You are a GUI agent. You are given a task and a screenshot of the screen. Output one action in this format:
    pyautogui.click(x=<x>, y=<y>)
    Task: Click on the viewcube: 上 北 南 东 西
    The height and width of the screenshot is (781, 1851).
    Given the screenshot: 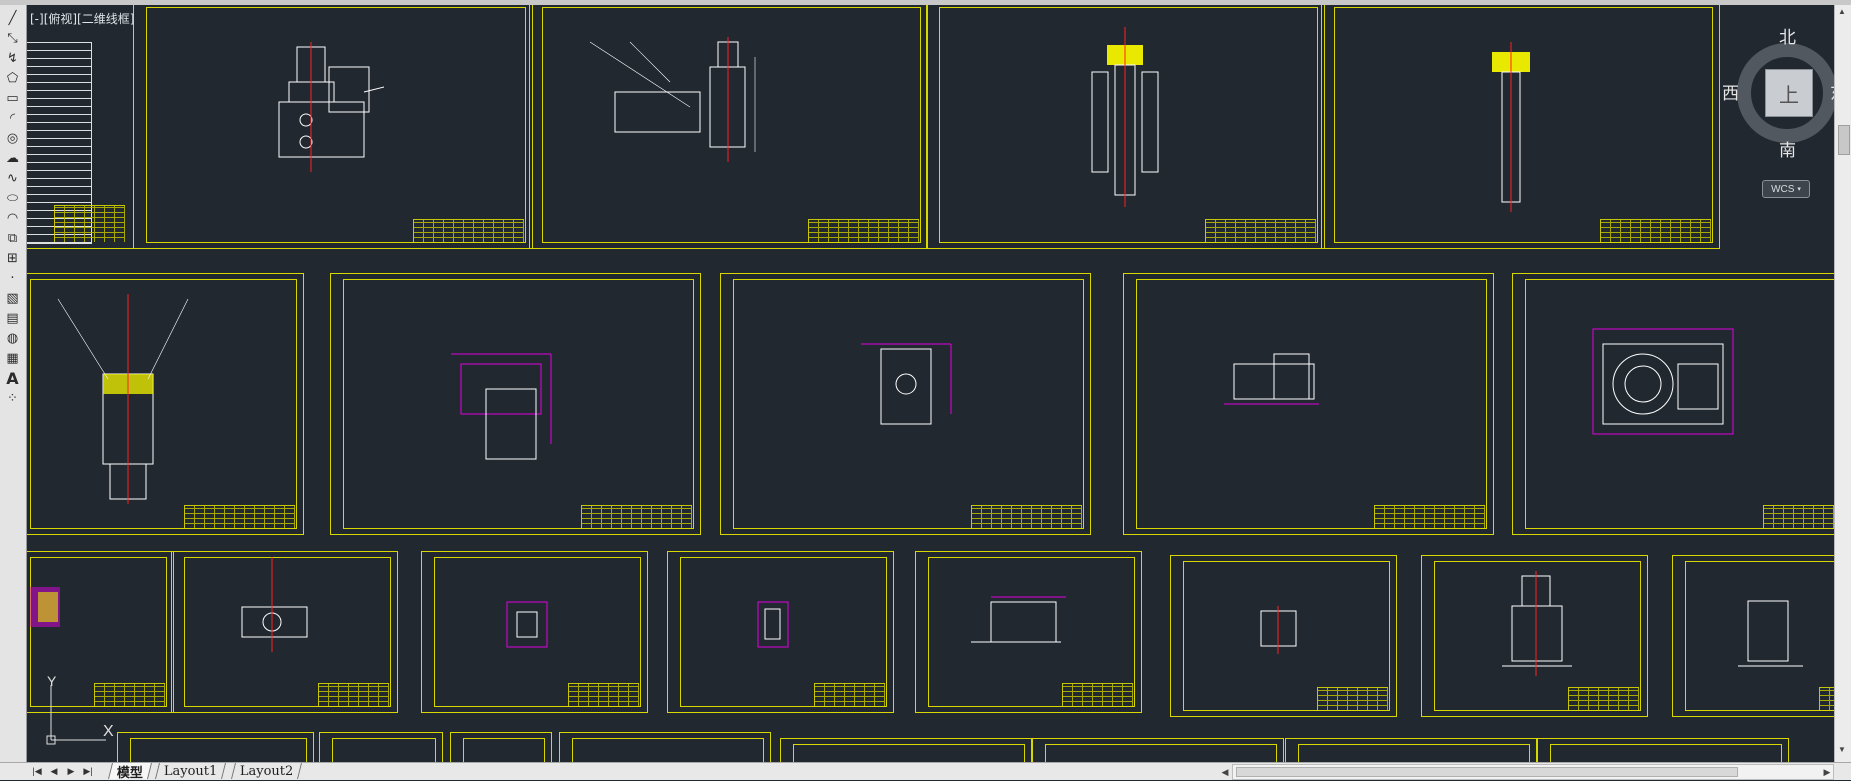 What is the action you would take?
    pyautogui.click(x=1775, y=98)
    